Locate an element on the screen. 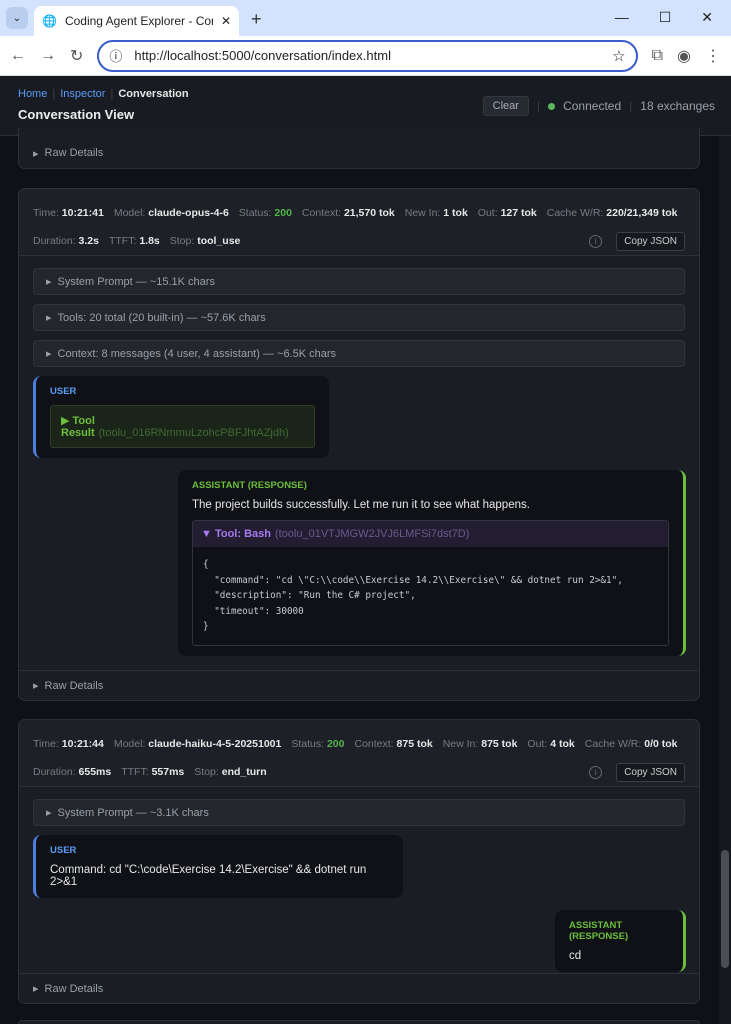 This screenshot has height=1024, width=731. new-in: 1 tok is located at coordinates (455, 213).